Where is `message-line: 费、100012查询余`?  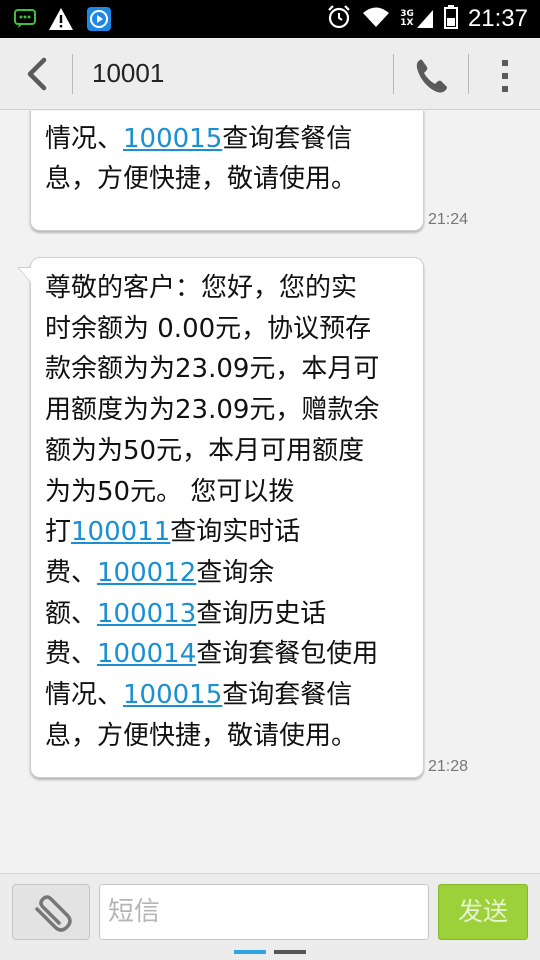
message-line: 费、100012查询余 is located at coordinates (227, 573).